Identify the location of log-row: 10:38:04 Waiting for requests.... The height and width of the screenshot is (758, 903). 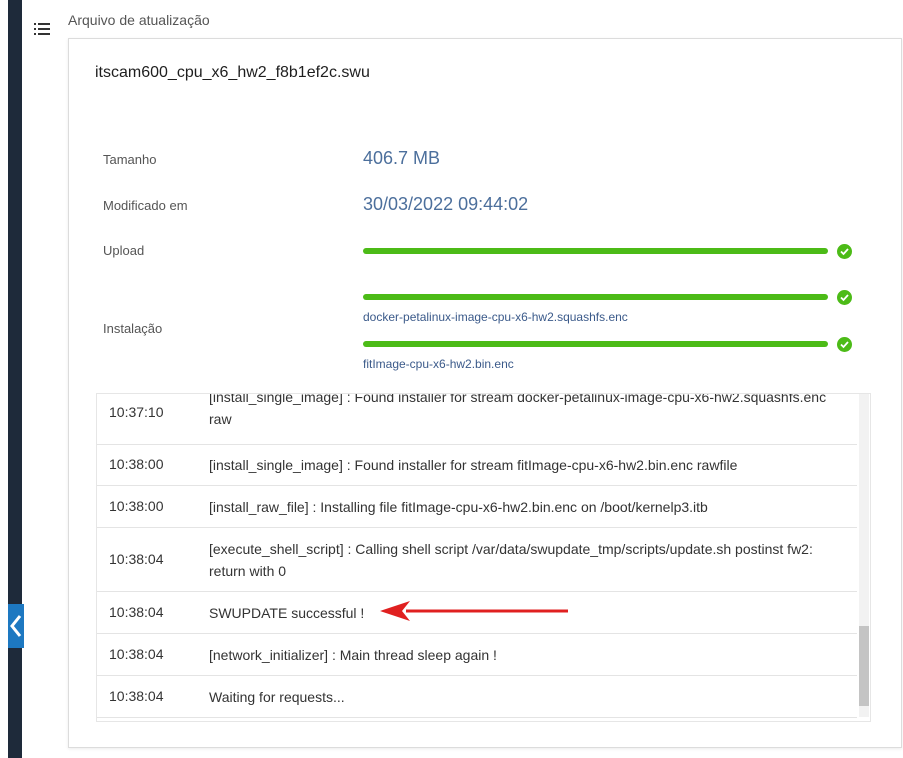
(477, 697).